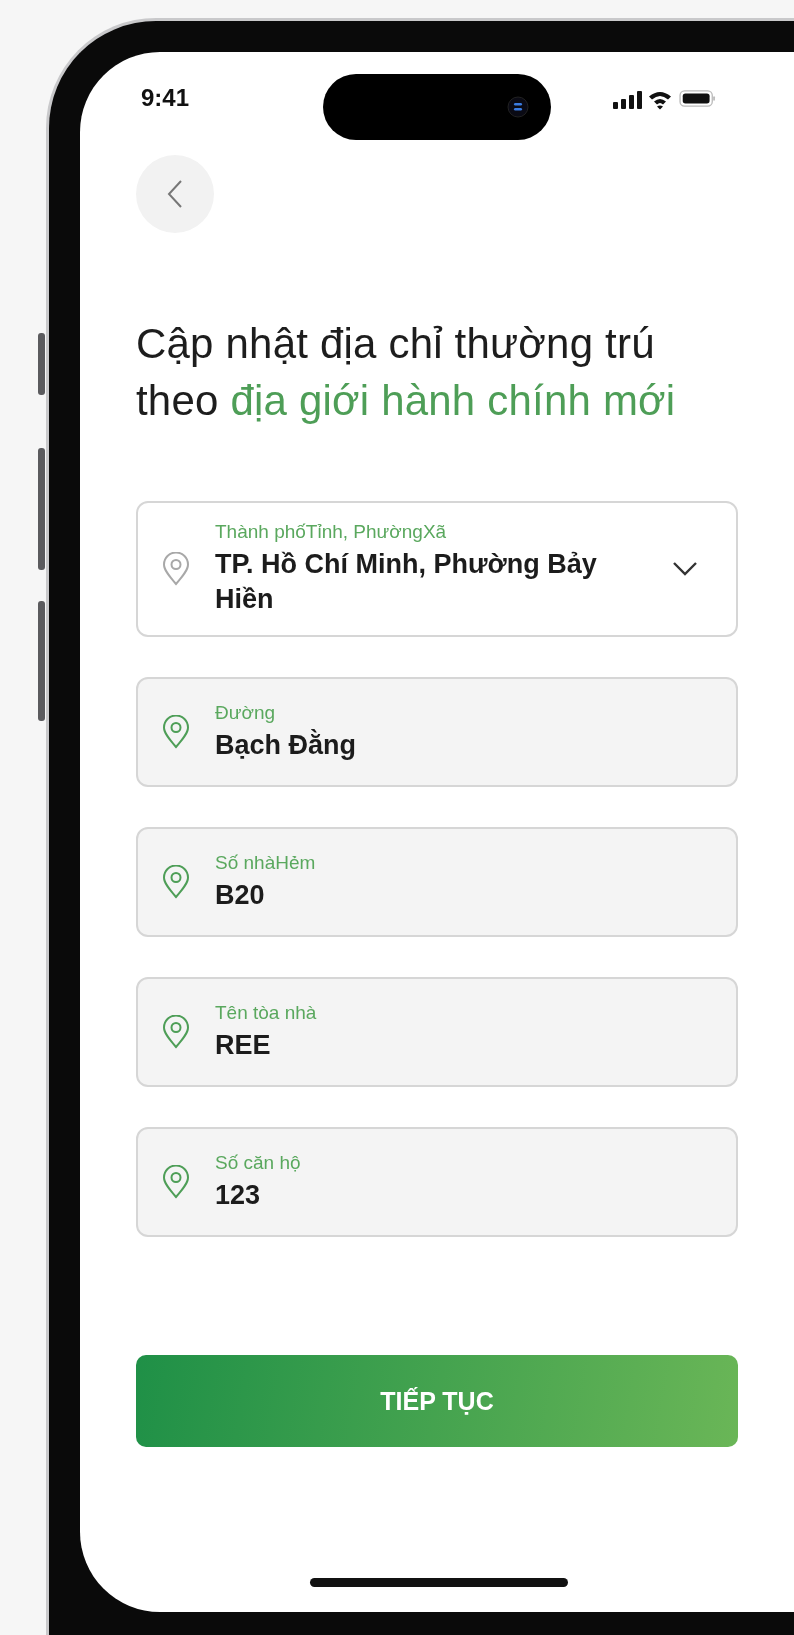 Image resolution: width=794 pixels, height=1635 pixels. I want to click on field-label: Đường, so click(246, 712).